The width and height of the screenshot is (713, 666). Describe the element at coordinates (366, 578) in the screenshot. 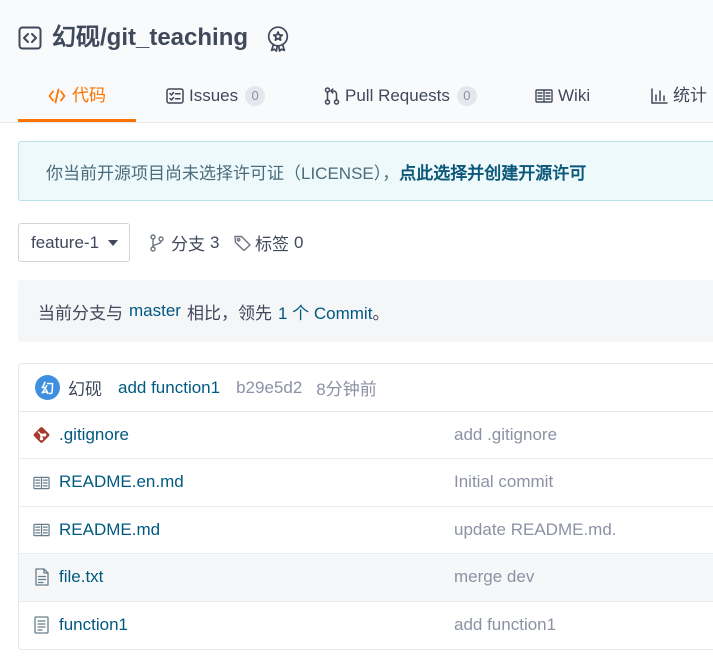

I see `file-row: file.txt merge dev` at that location.